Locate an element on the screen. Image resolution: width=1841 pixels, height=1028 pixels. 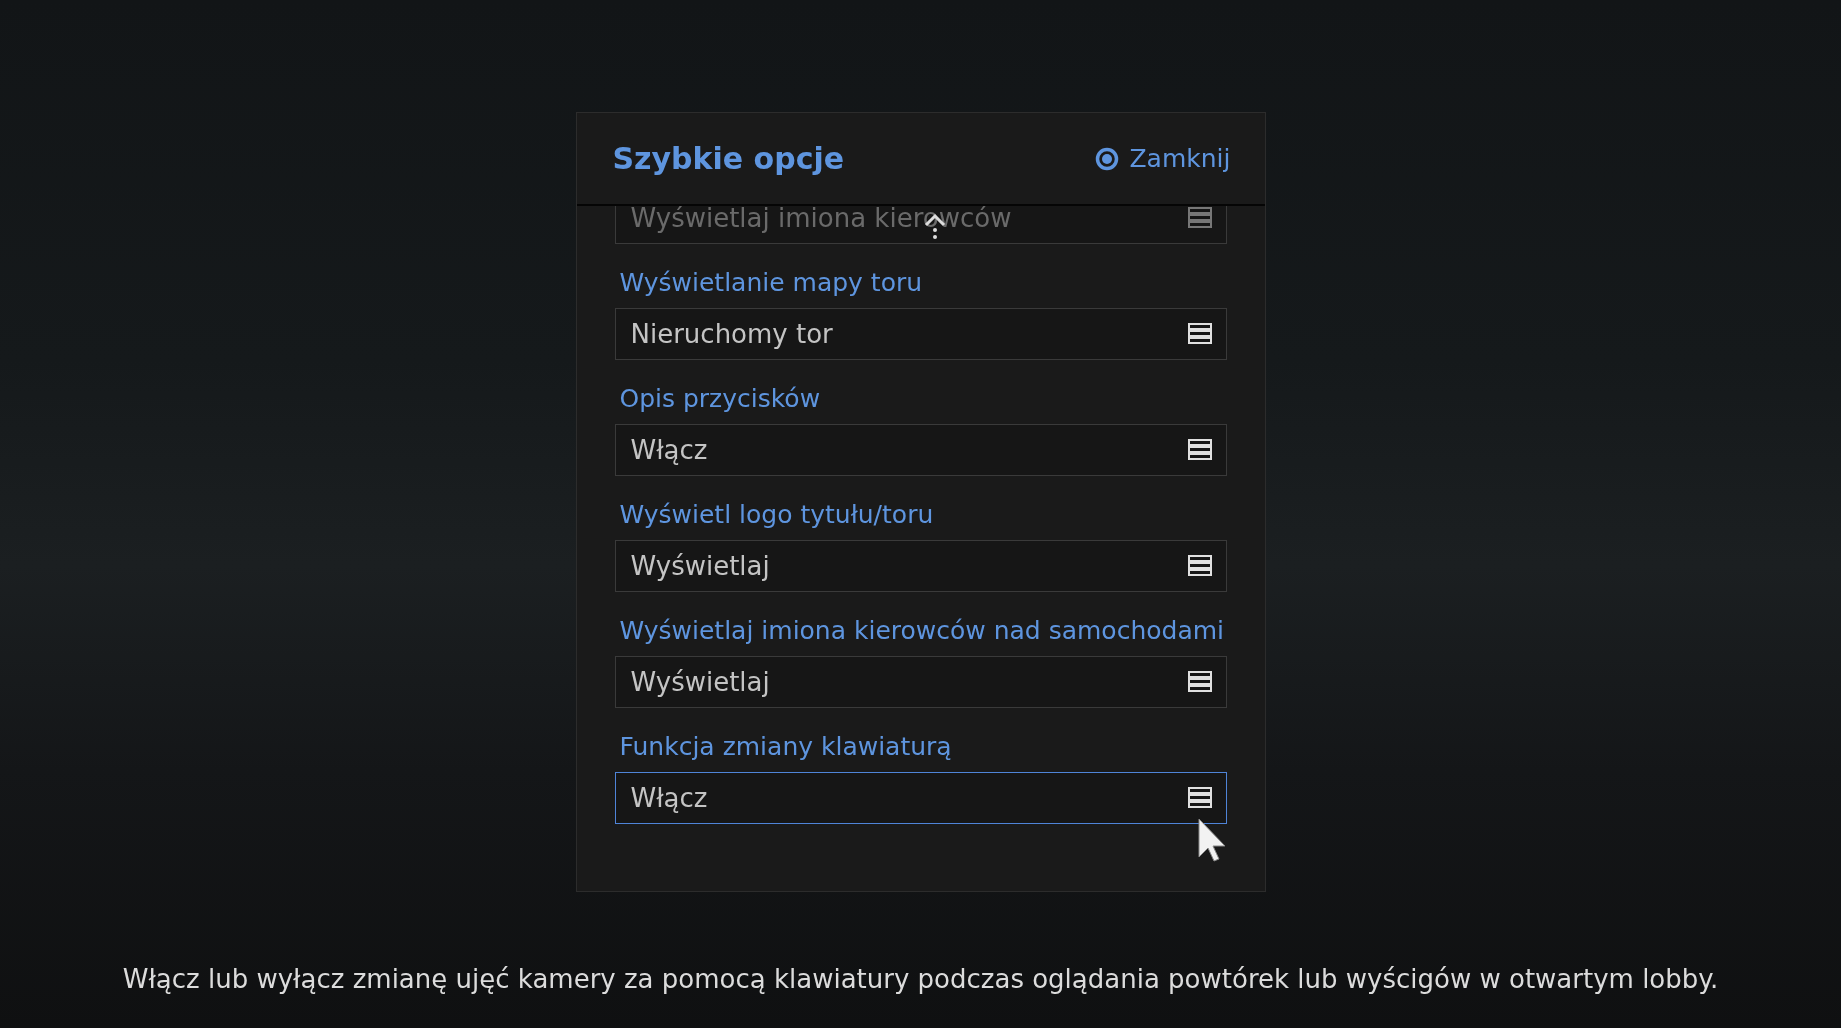
mouse-pointer-icon is located at coordinates (1211, 840).